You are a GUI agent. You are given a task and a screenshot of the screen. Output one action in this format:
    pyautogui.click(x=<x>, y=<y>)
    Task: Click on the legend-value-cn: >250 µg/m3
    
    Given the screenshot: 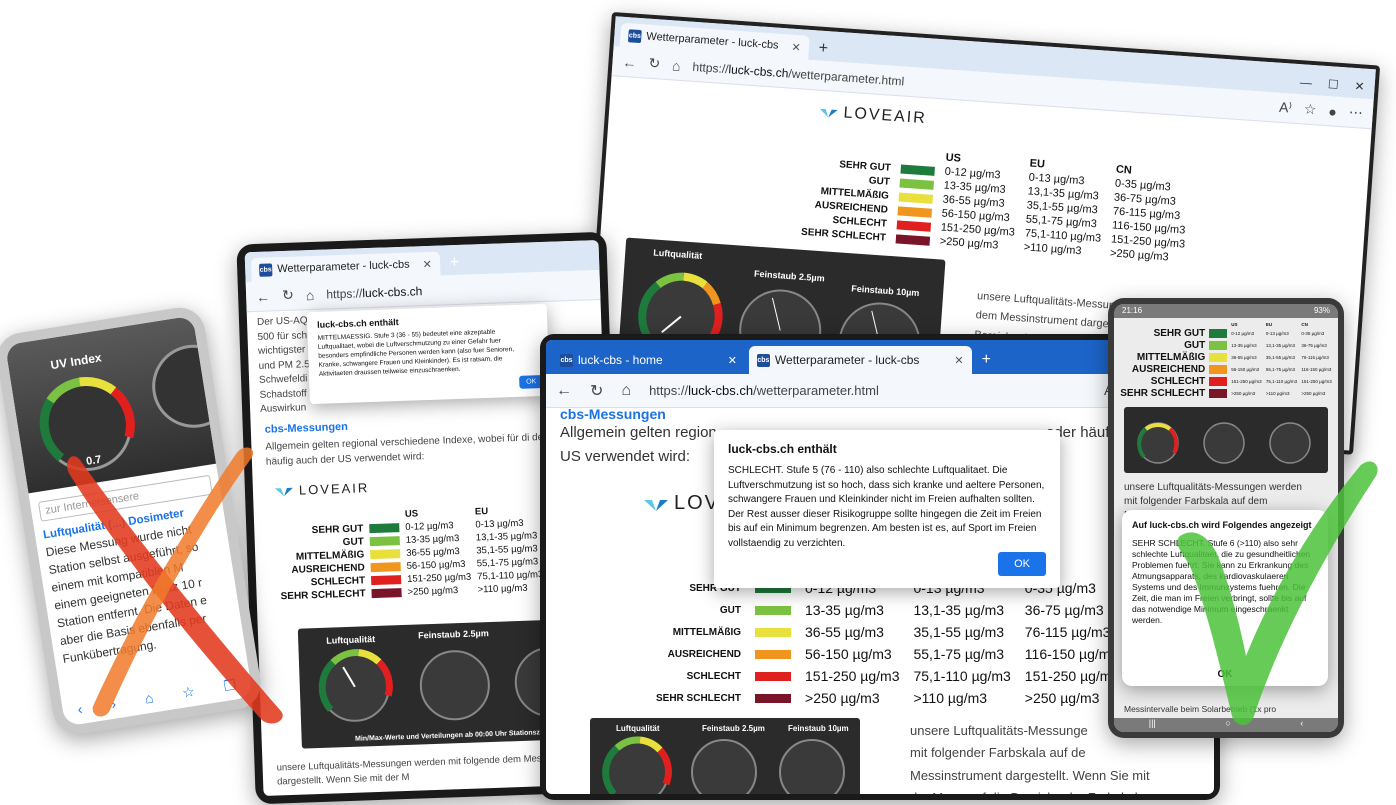 What is the action you would take?
    pyautogui.click(x=1062, y=698)
    